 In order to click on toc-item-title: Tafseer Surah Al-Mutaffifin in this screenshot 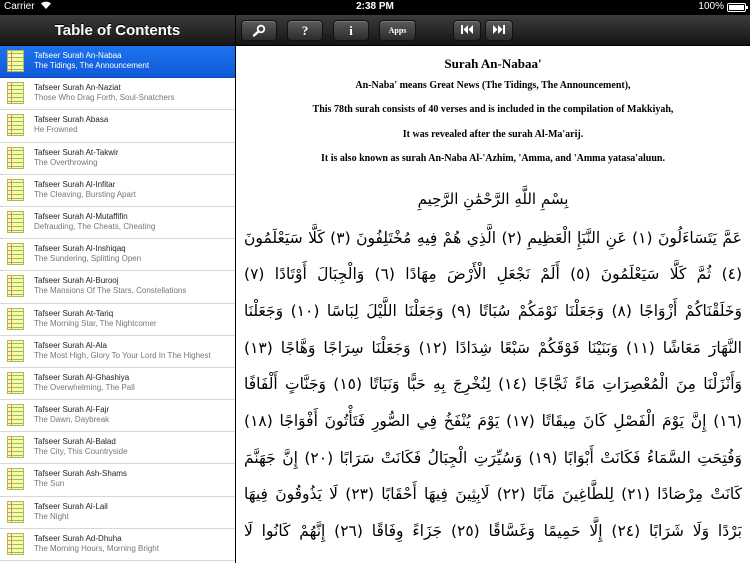, I will do `click(81, 216)`.